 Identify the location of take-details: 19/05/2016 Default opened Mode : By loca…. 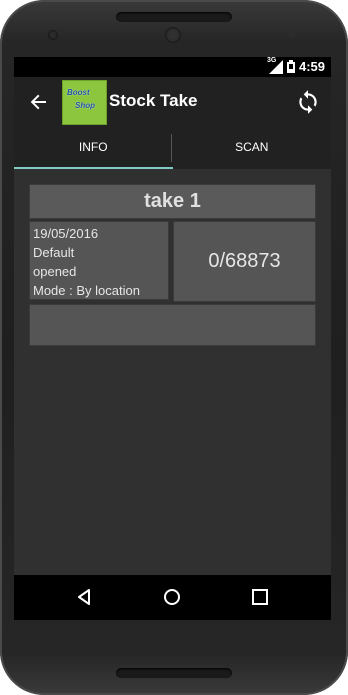
(99, 260).